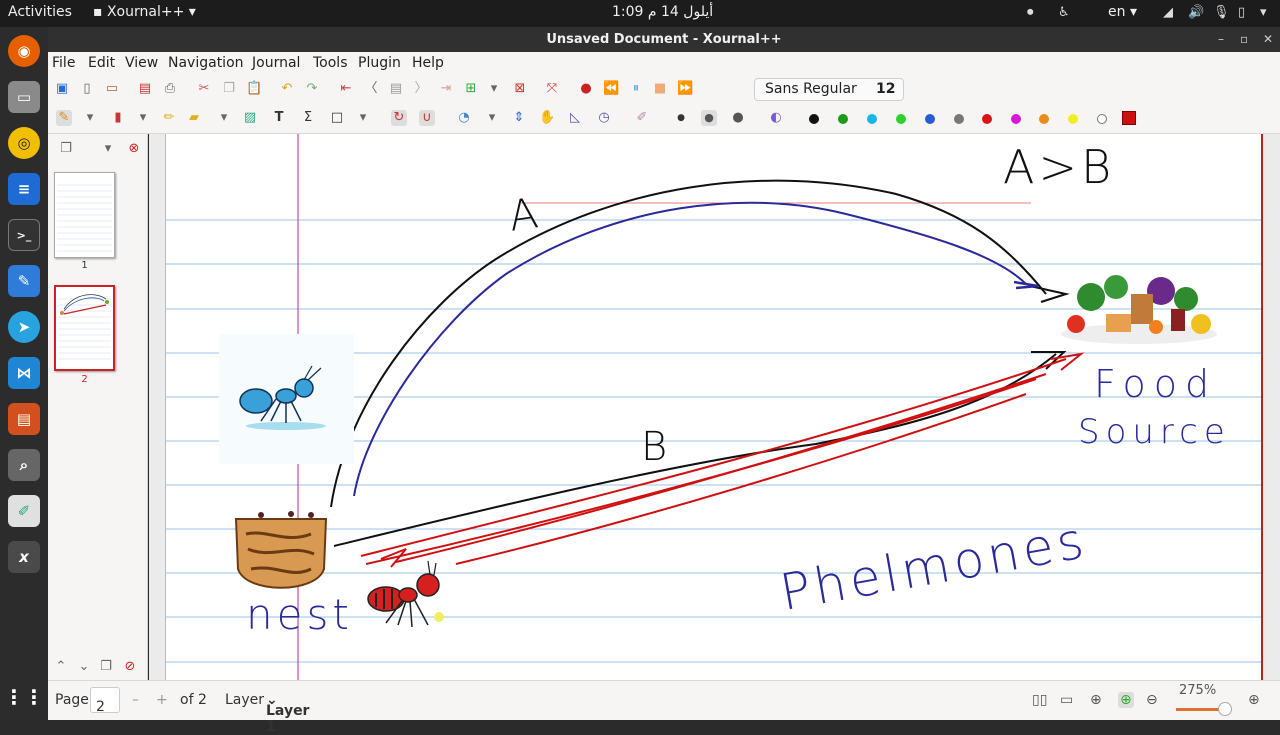  What do you see at coordinates (169, 118) in the screenshot?
I see `highlighter-tool-icon: ✏` at bounding box center [169, 118].